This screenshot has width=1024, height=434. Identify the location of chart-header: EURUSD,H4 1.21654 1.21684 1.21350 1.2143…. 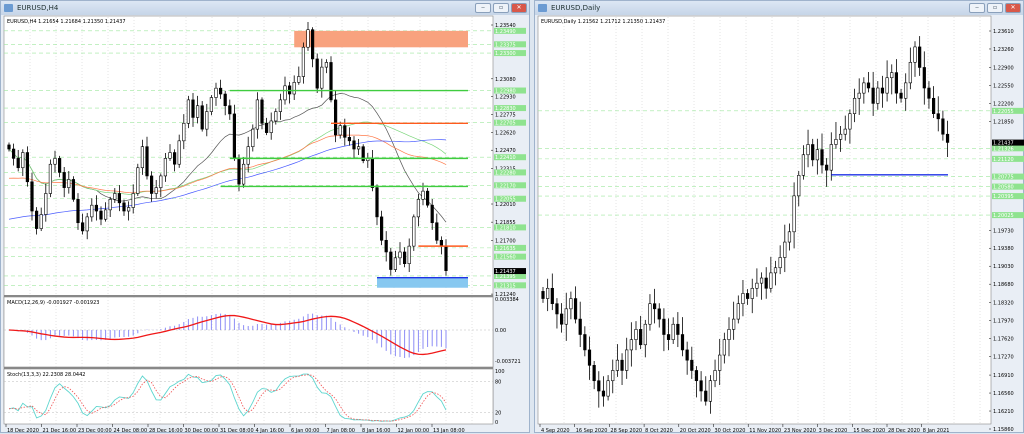
(66, 22).